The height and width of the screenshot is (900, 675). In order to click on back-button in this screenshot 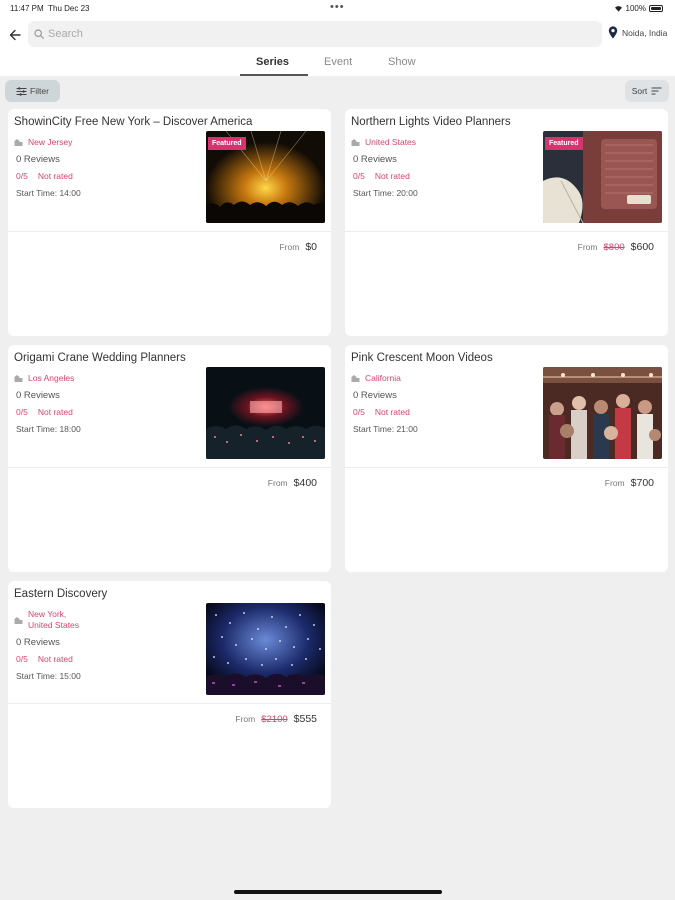, I will do `click(15, 35)`.